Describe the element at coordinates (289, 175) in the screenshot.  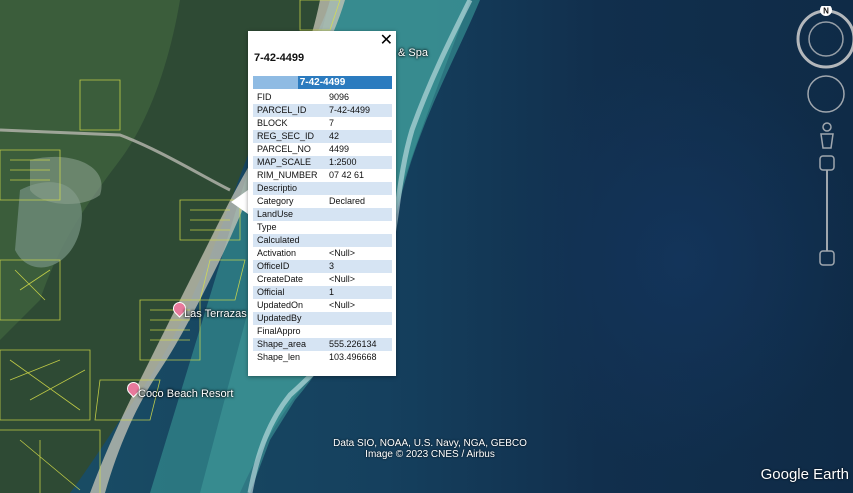
I see `attribute-key: RIM_NUMBER` at that location.